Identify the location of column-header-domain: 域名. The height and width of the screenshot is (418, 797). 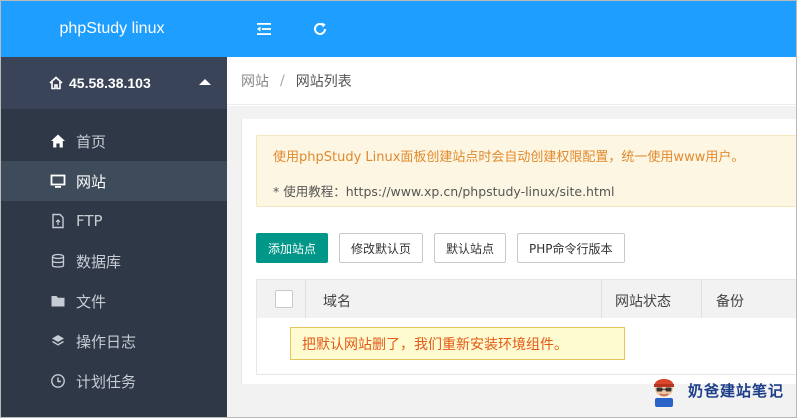
(337, 301).